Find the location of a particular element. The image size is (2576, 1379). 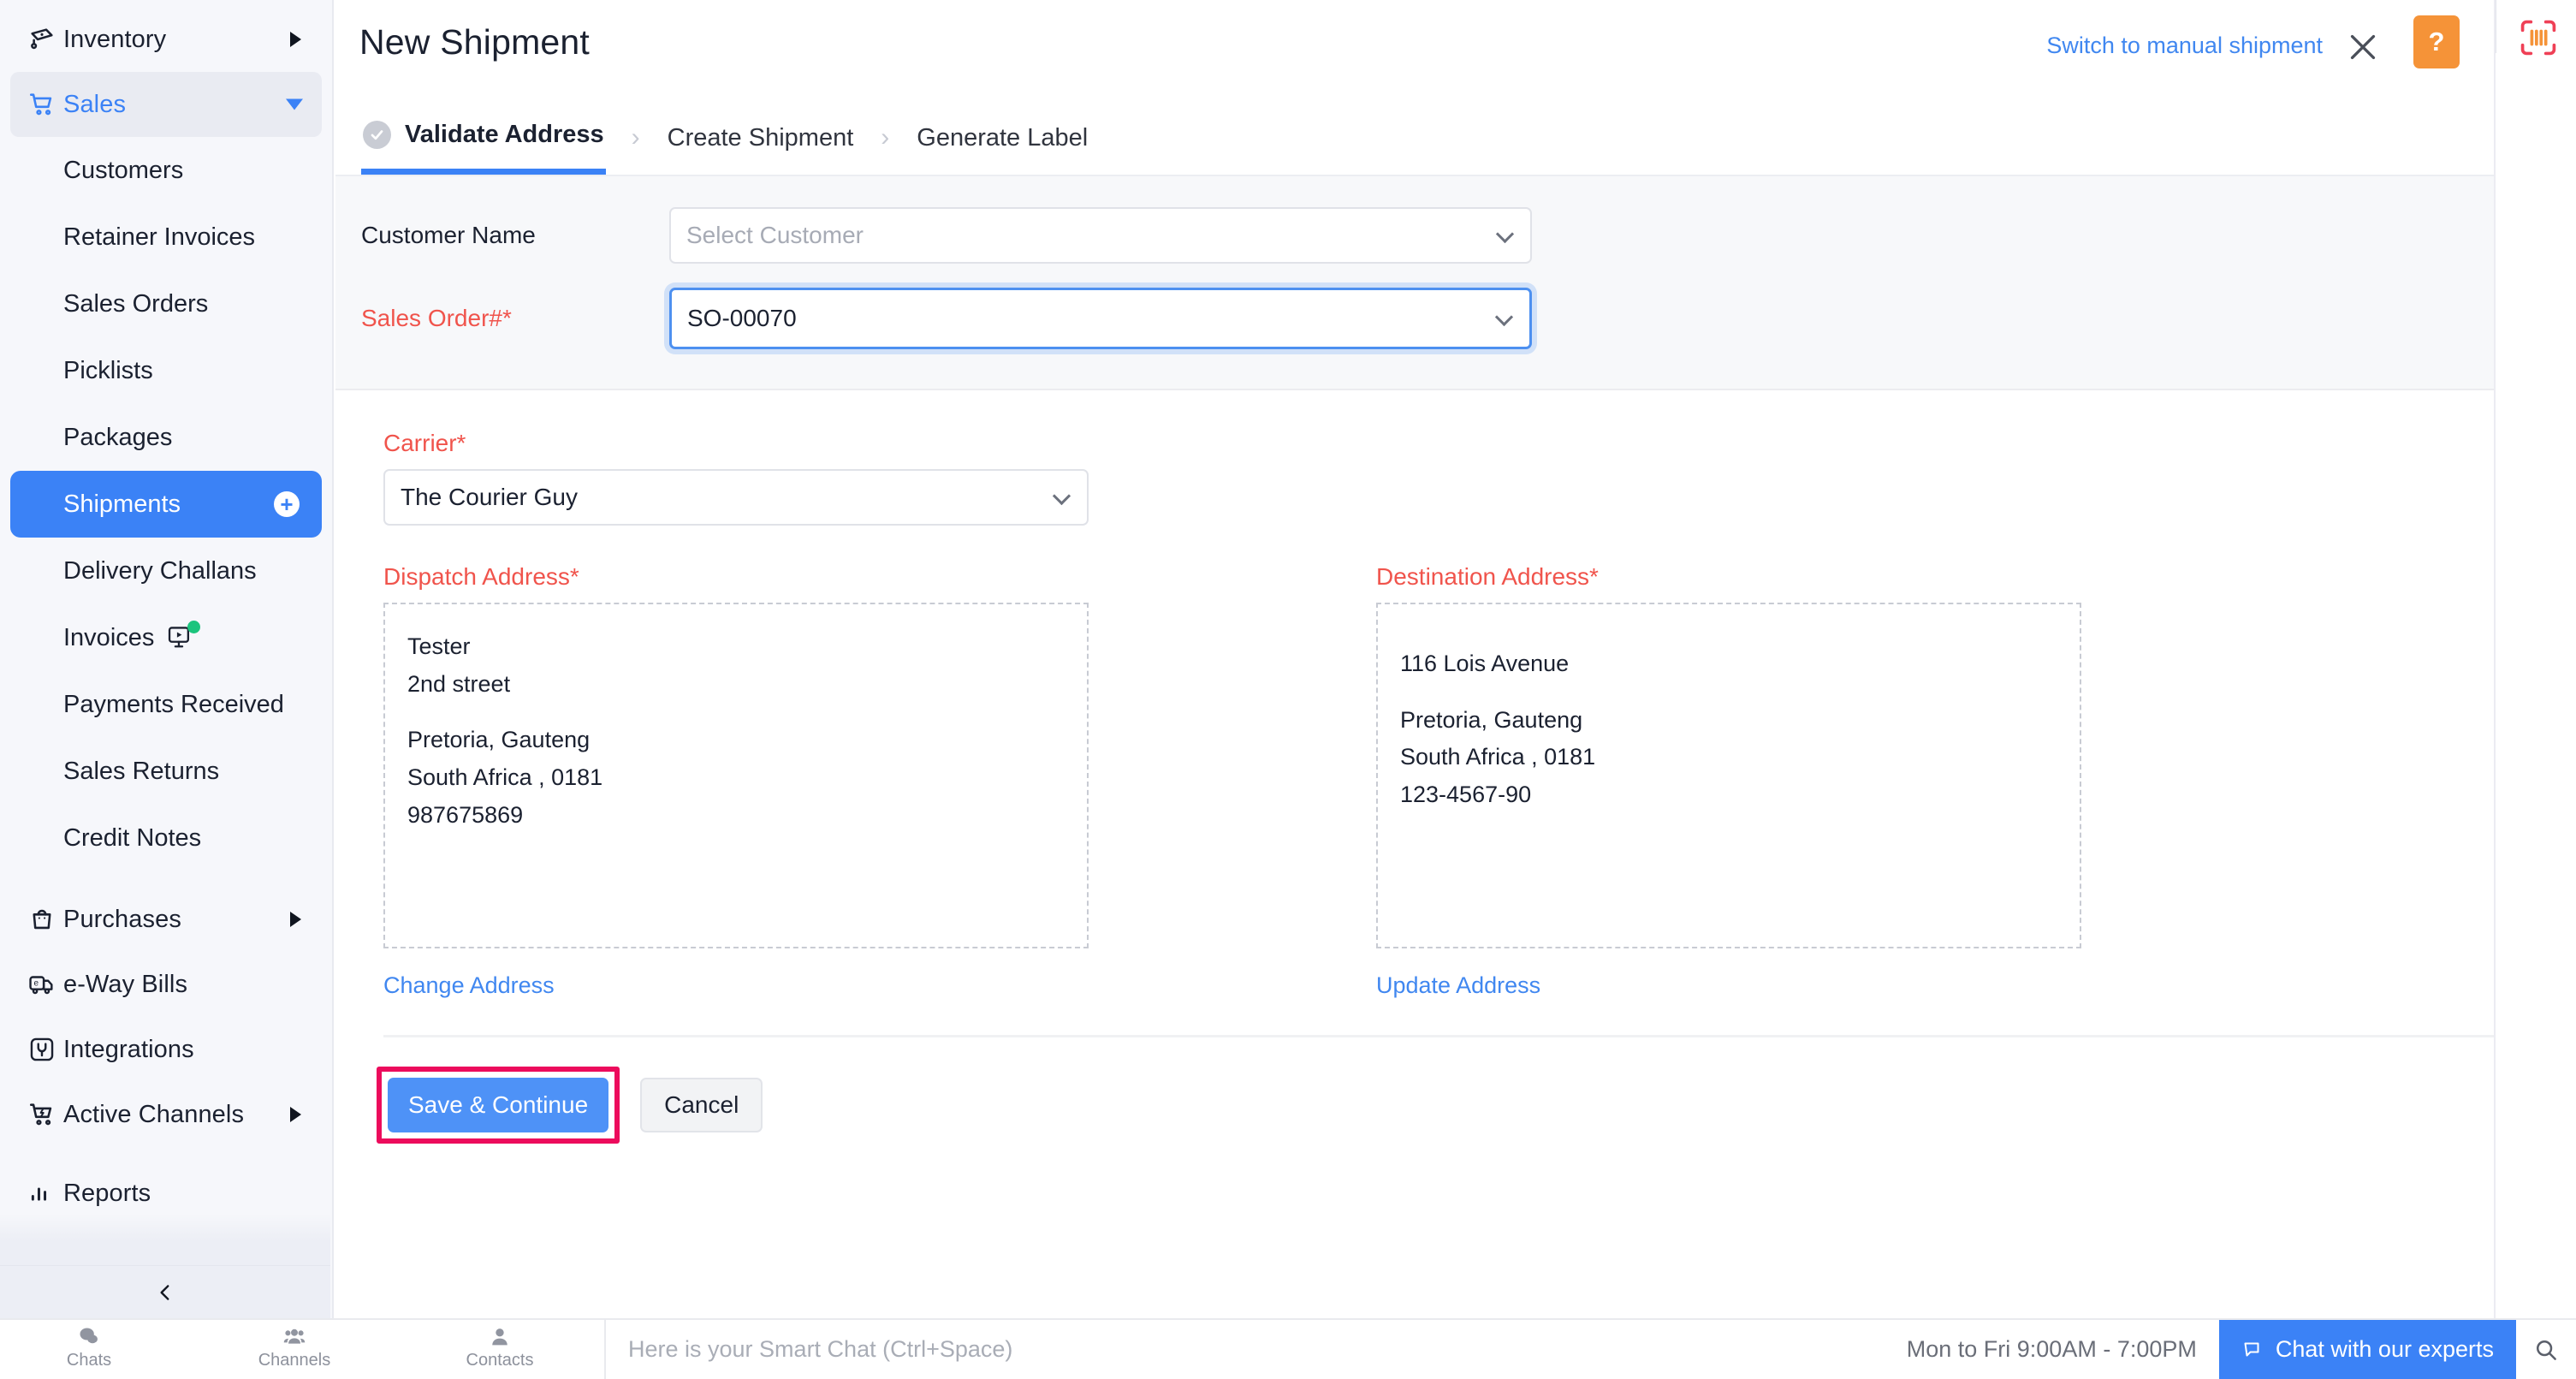

sidebar-item-purchases: Purchases is located at coordinates (166, 919).